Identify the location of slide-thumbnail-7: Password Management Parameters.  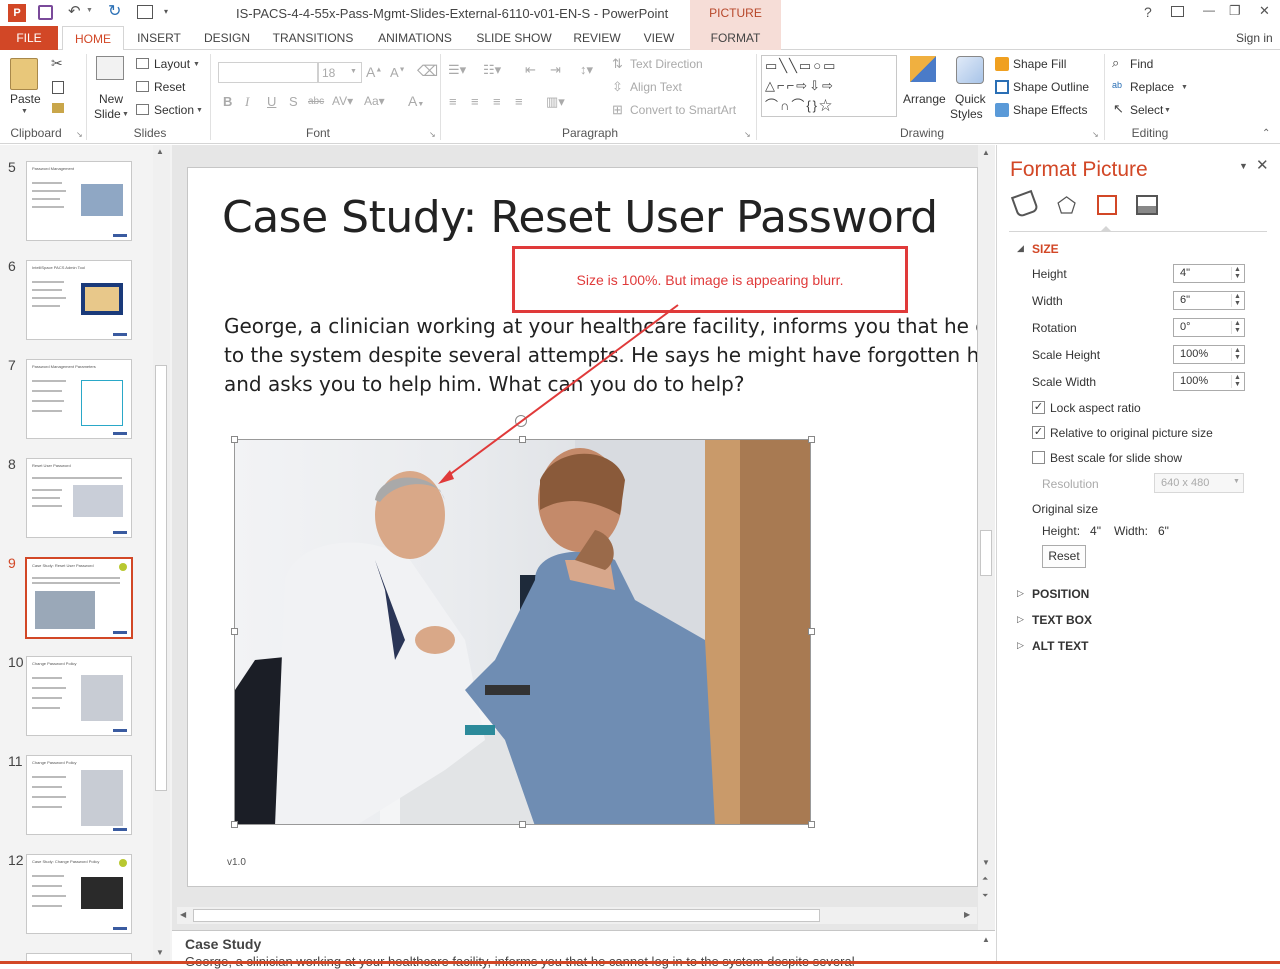
(79, 399).